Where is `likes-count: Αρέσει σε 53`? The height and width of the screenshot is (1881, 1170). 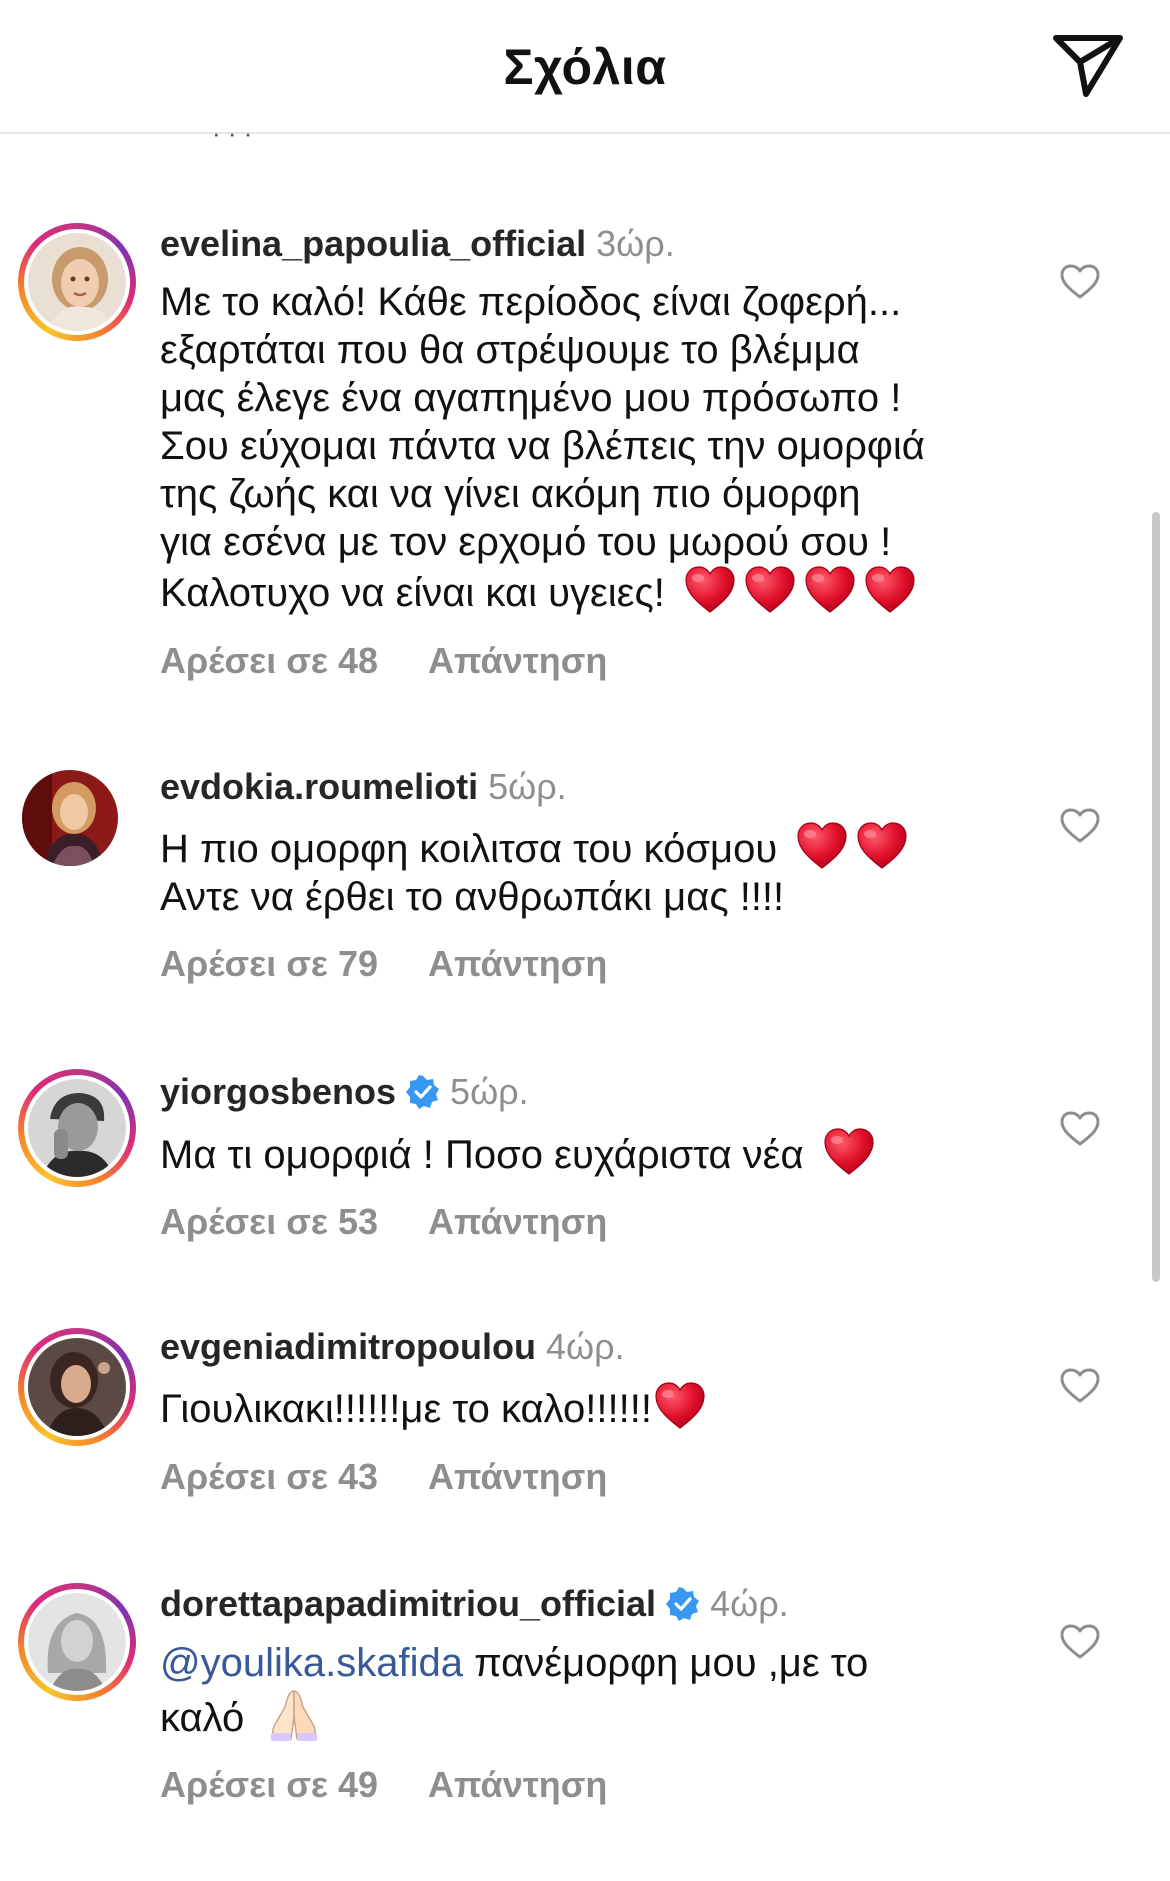 likes-count: Αρέσει σε 53 is located at coordinates (269, 1221).